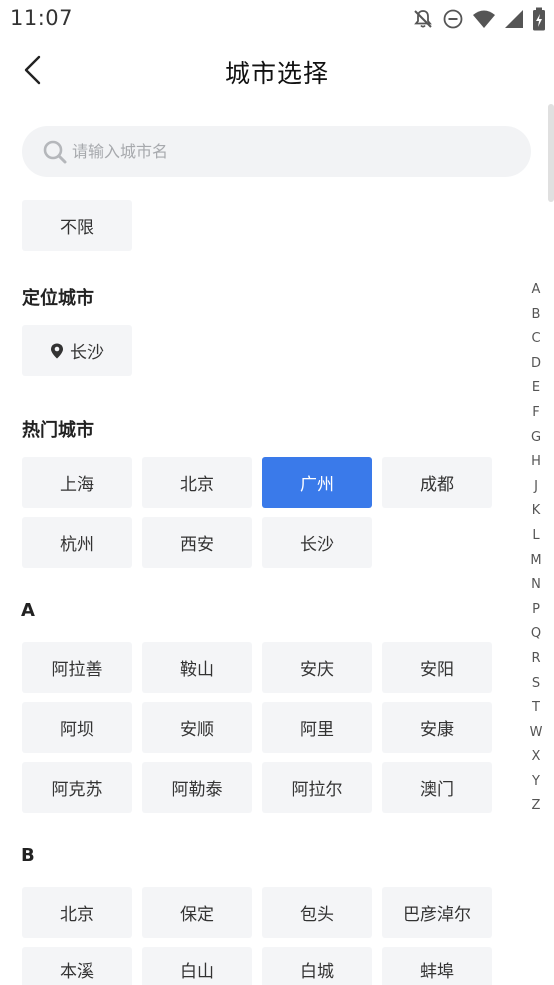 Image resolution: width=554 pixels, height=985 pixels. I want to click on index-letter-t: T, so click(536, 708).